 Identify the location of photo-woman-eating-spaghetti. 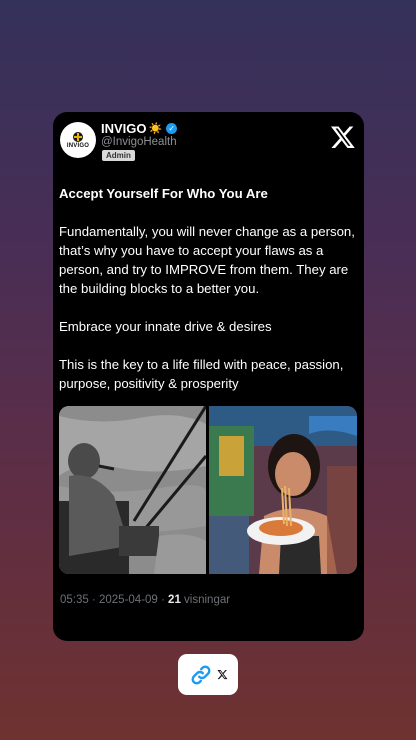
(283, 490).